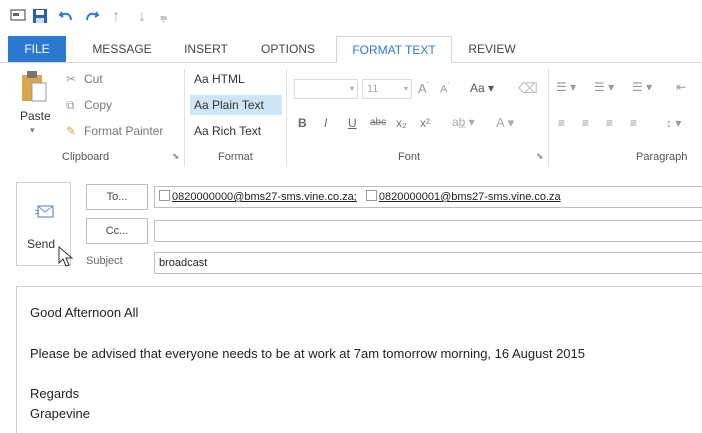 The height and width of the screenshot is (433, 702). Describe the element at coordinates (104, 261) in the screenshot. I see `subject-label: Subject` at that location.